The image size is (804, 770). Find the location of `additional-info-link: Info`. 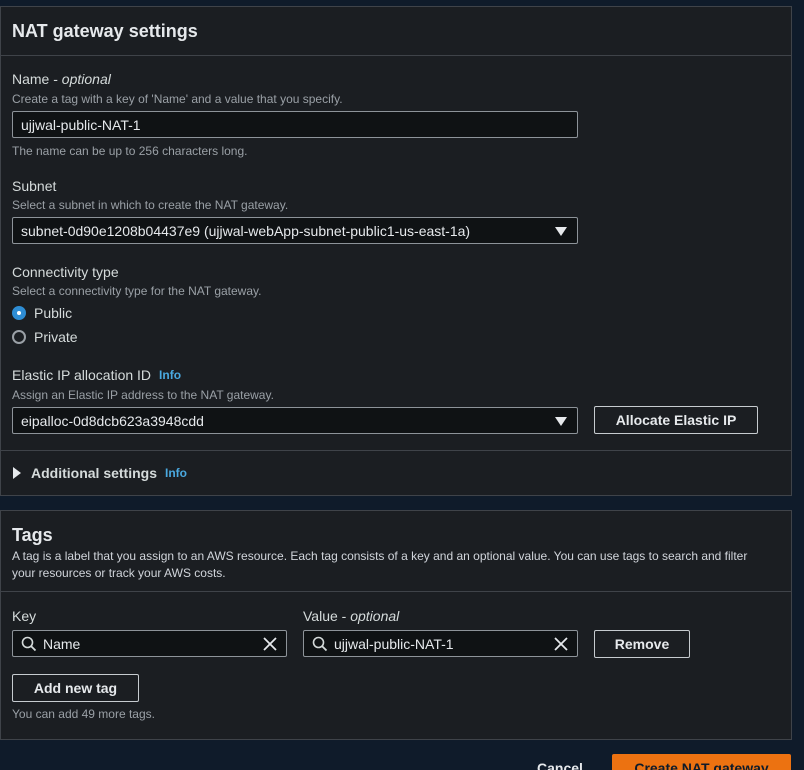

additional-info-link: Info is located at coordinates (176, 473).